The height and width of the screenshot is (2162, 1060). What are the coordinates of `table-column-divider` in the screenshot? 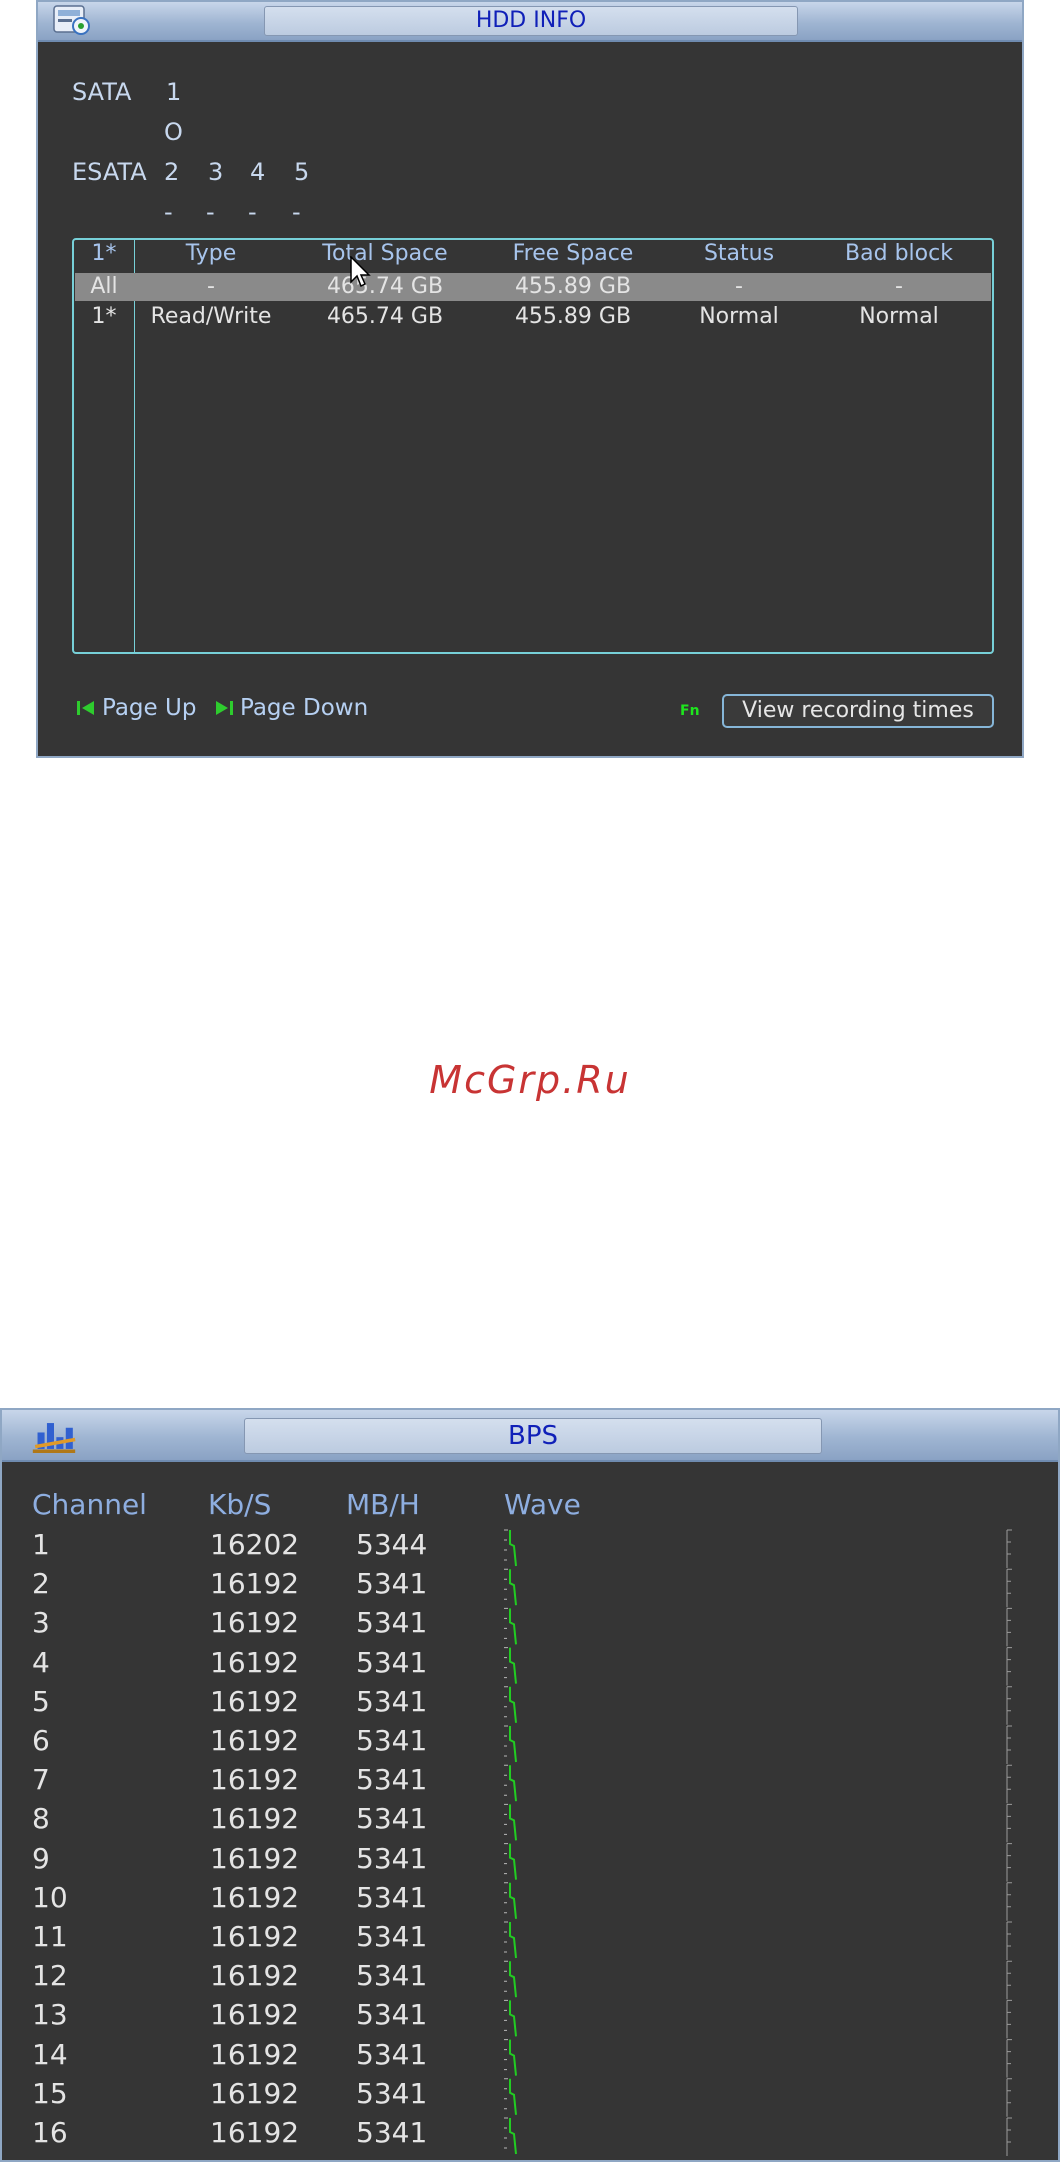 It's located at (134, 446).